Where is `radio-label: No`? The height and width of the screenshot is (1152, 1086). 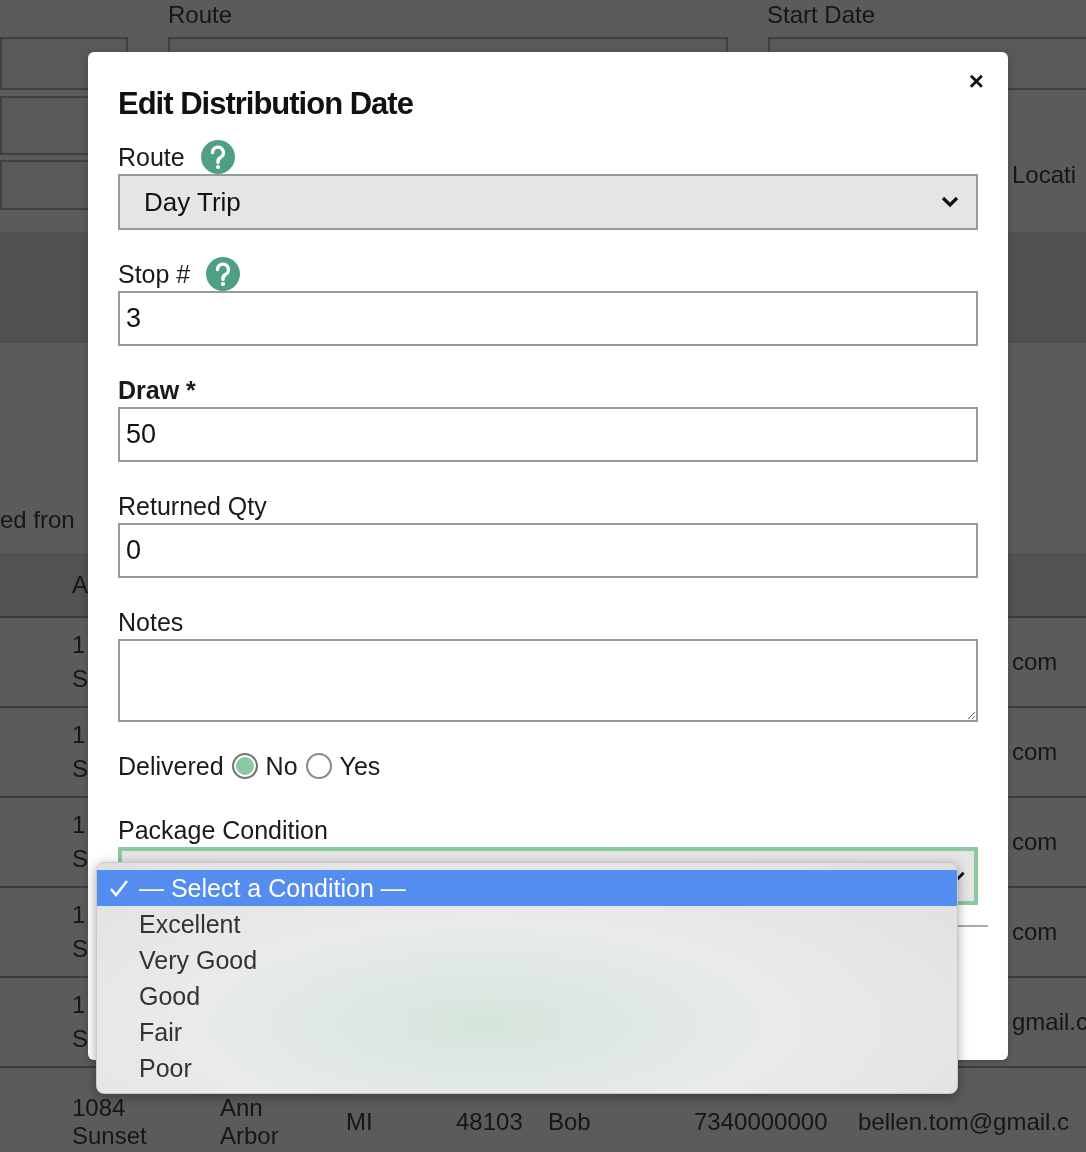 radio-label: No is located at coordinates (281, 766).